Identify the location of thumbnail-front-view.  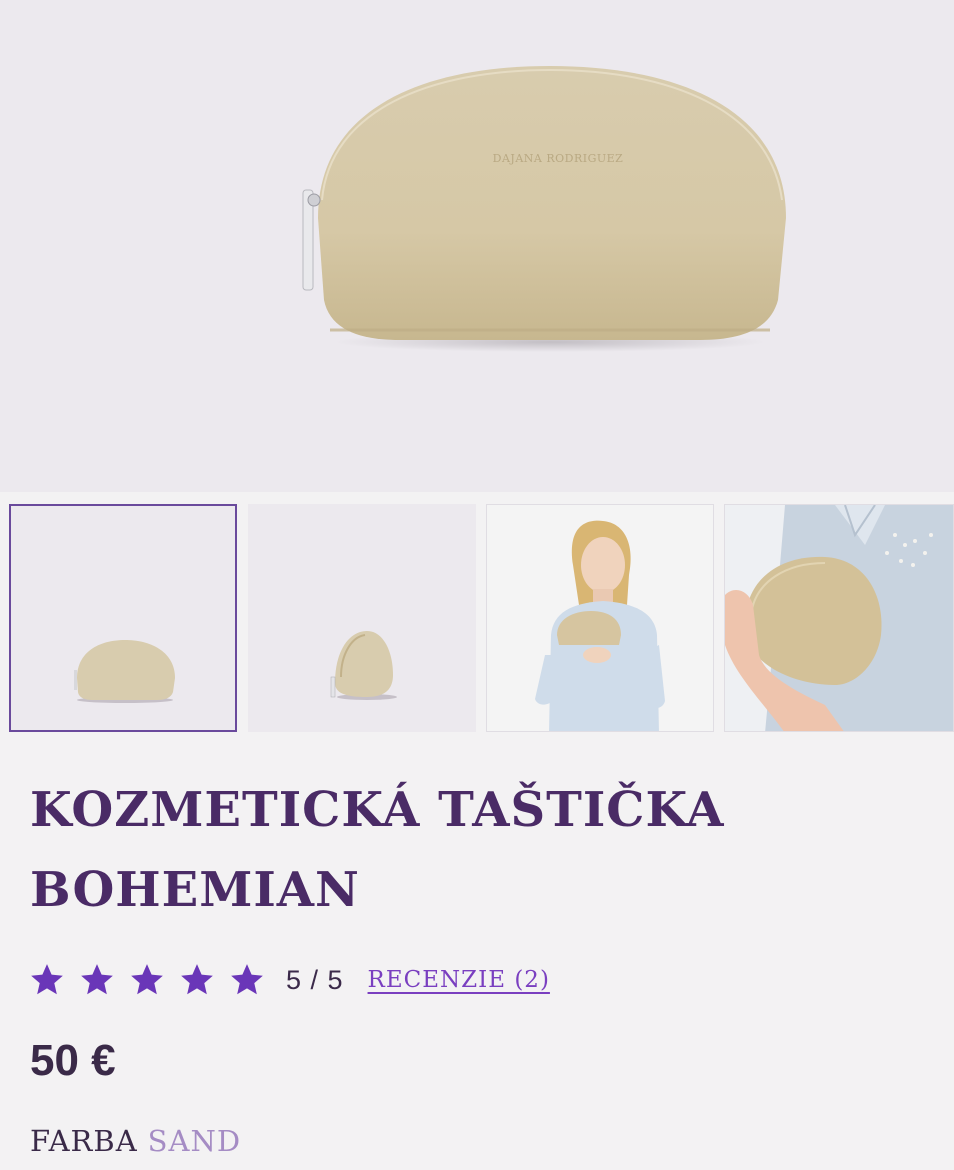
(123, 618).